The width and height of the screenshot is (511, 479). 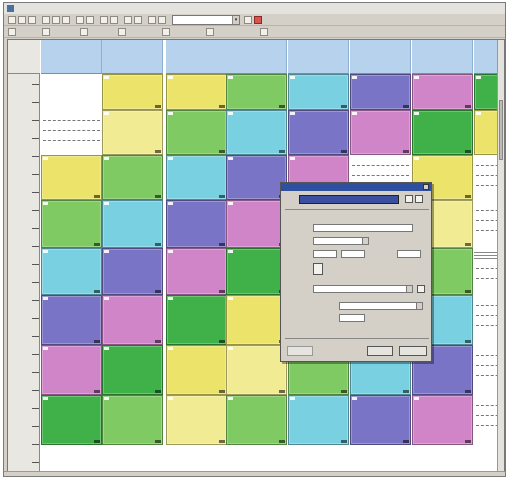 I want to click on dialog-item-select, so click(x=349, y=199).